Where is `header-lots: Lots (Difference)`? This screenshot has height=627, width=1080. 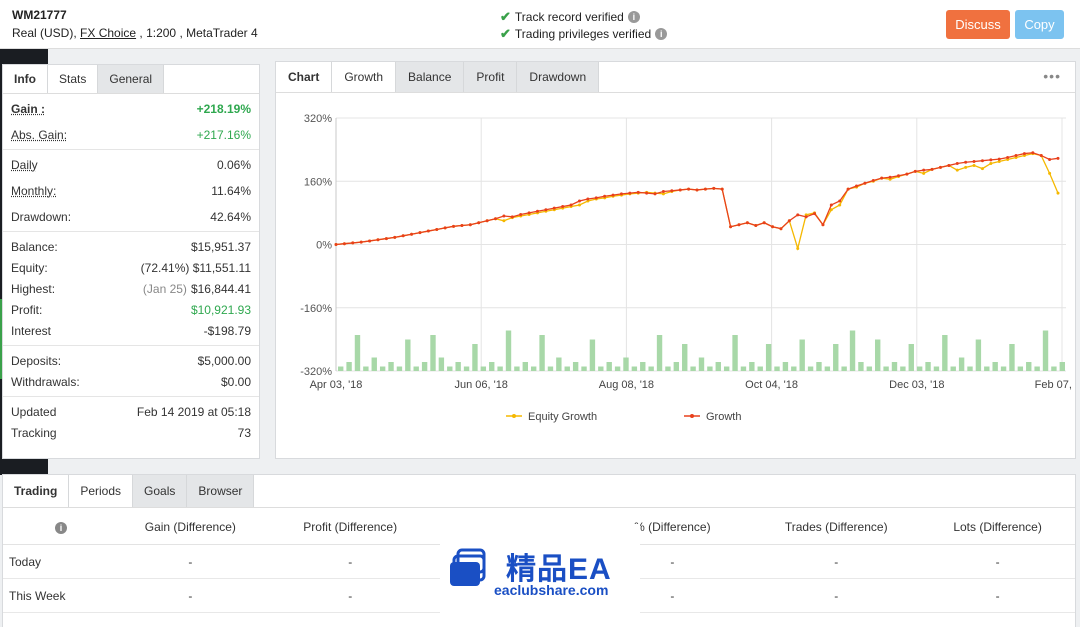
header-lots: Lots (Difference) is located at coordinates (997, 526).